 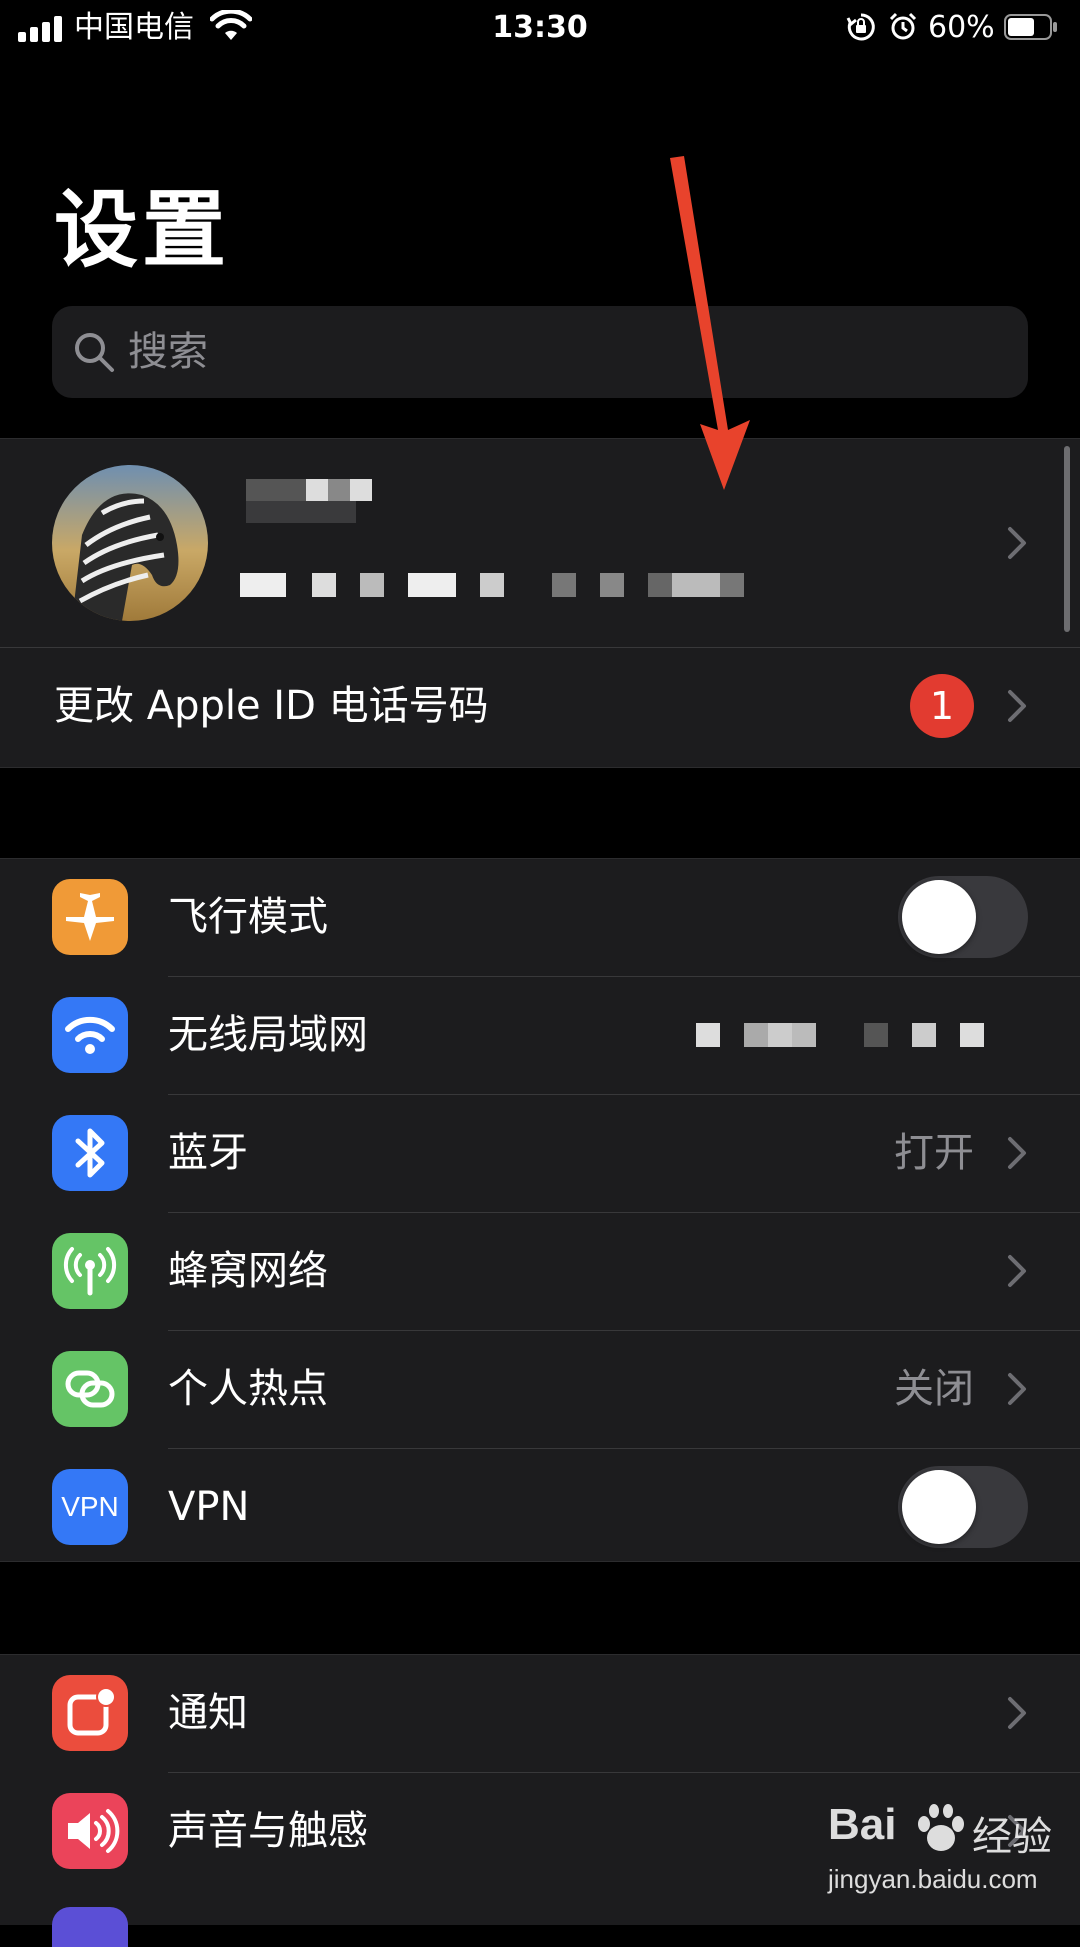 I want to click on apple-id-profile-row, so click(x=540, y=543).